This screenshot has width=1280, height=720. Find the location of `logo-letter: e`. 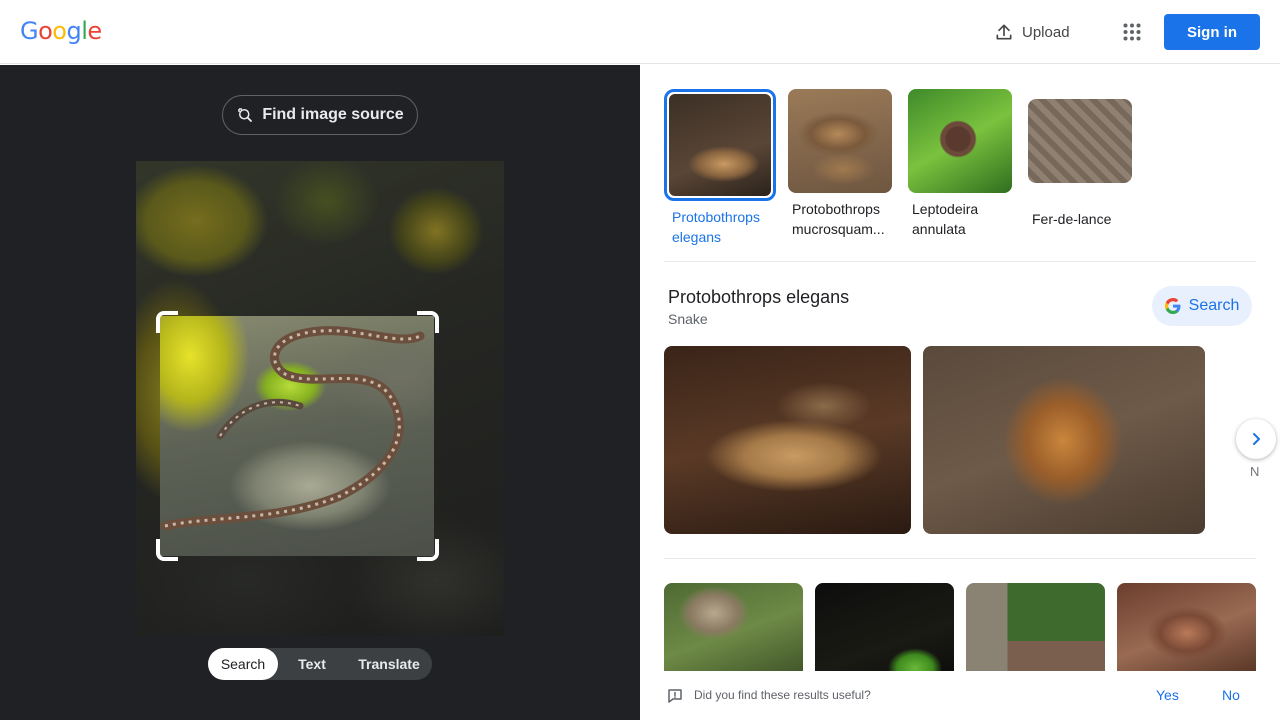

logo-letter: e is located at coordinates (94, 31).